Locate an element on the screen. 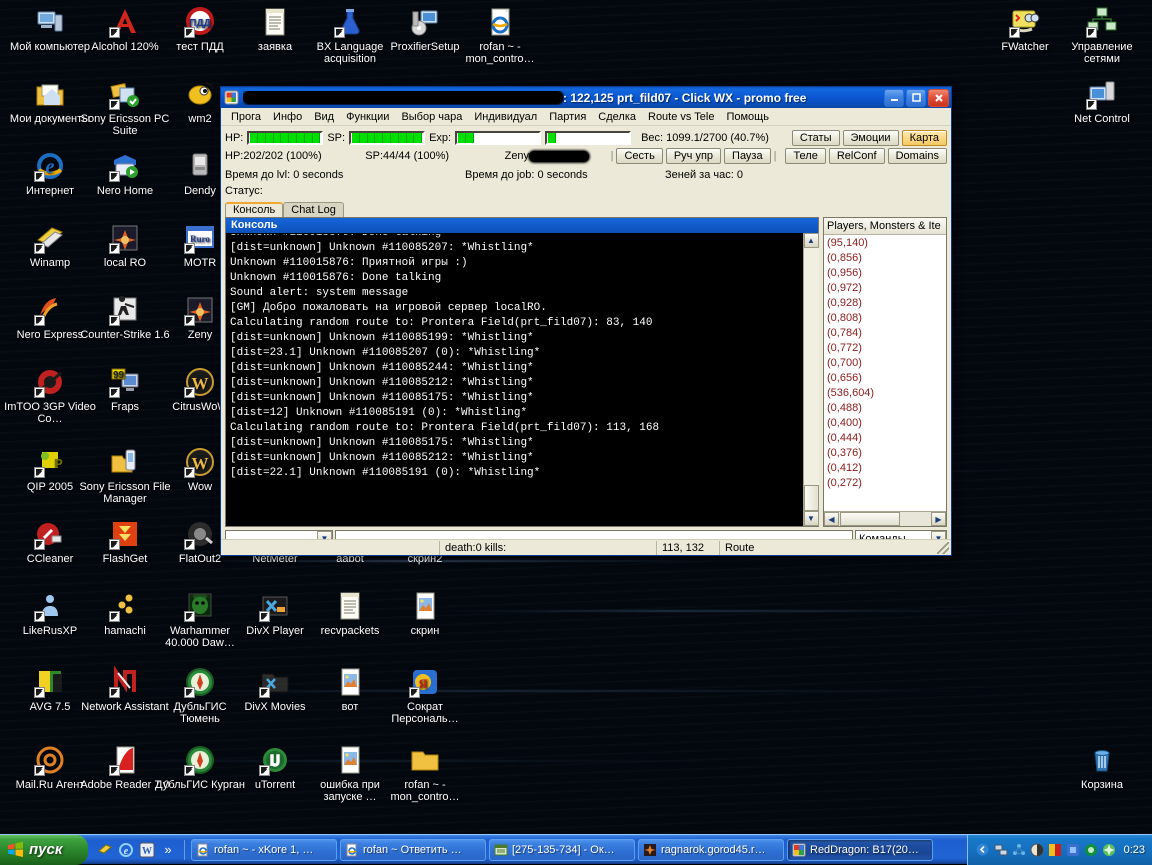  button-теле: Теле is located at coordinates (805, 156).